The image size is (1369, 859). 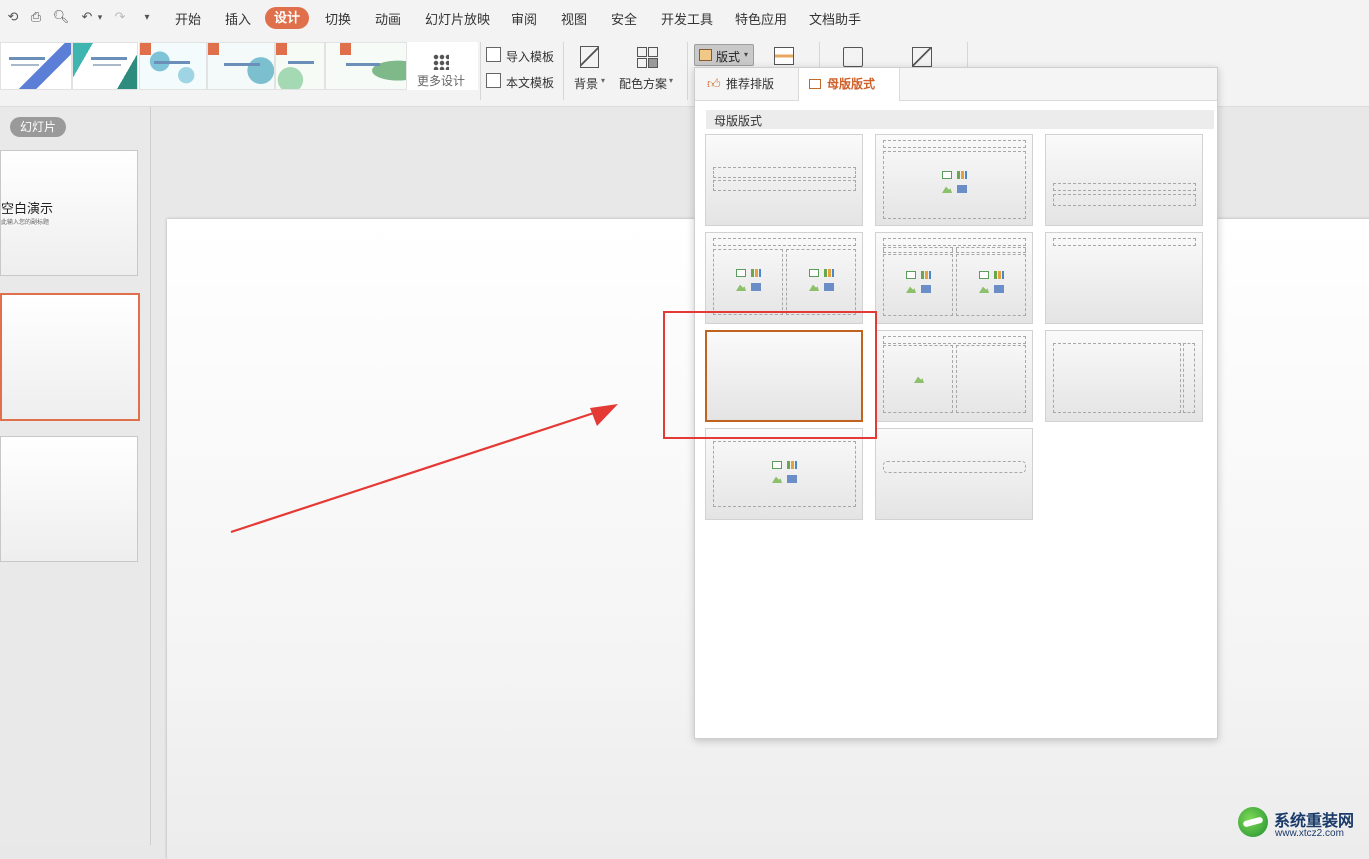 I want to click on layout-content-only, so click(x=784, y=474).